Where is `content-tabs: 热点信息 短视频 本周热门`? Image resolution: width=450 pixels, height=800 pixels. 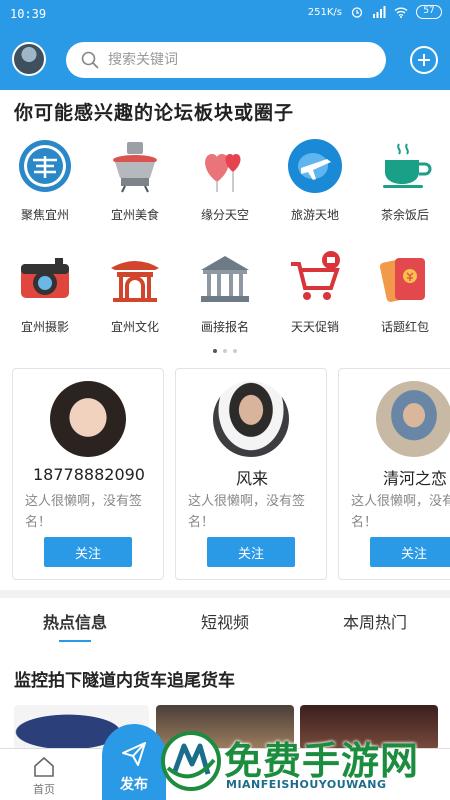
content-tabs: 热点信息 短视频 本周热门 is located at coordinates (225, 624).